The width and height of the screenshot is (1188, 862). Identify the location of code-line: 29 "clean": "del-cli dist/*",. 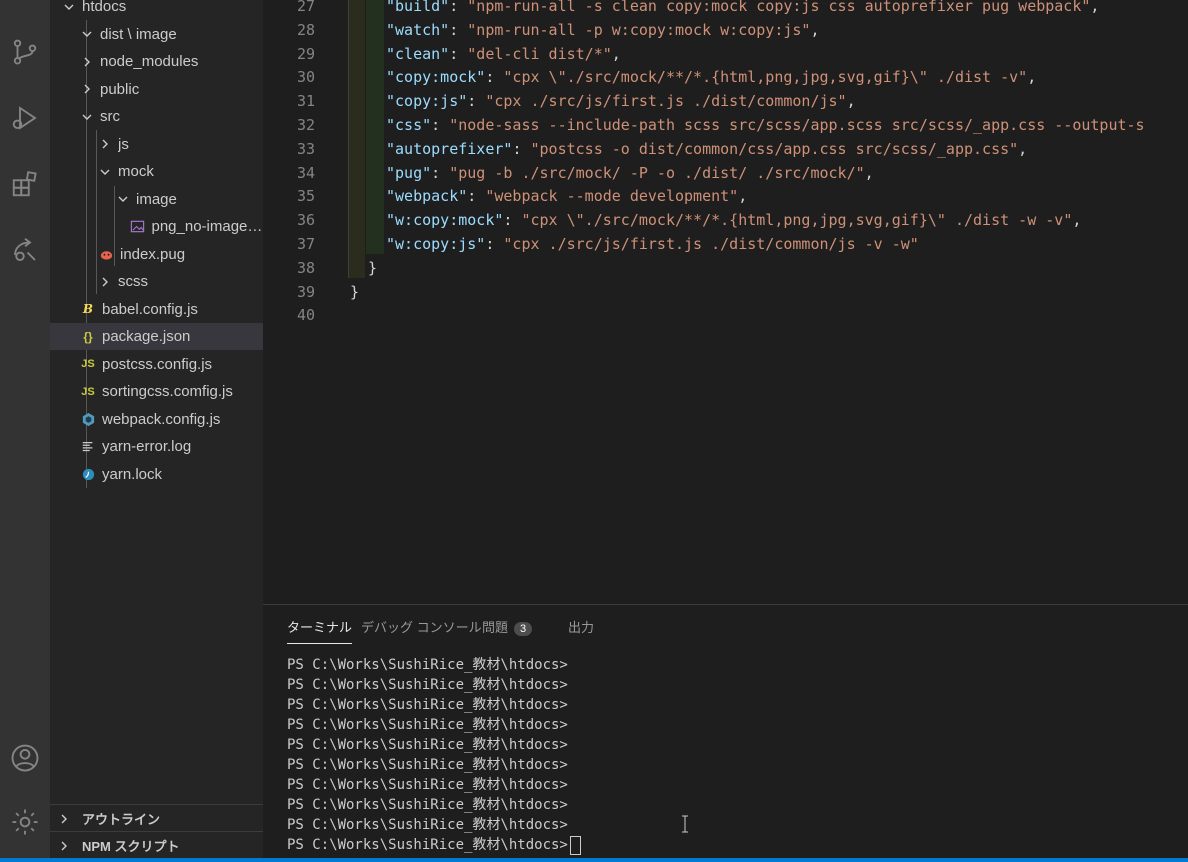
(725, 54).